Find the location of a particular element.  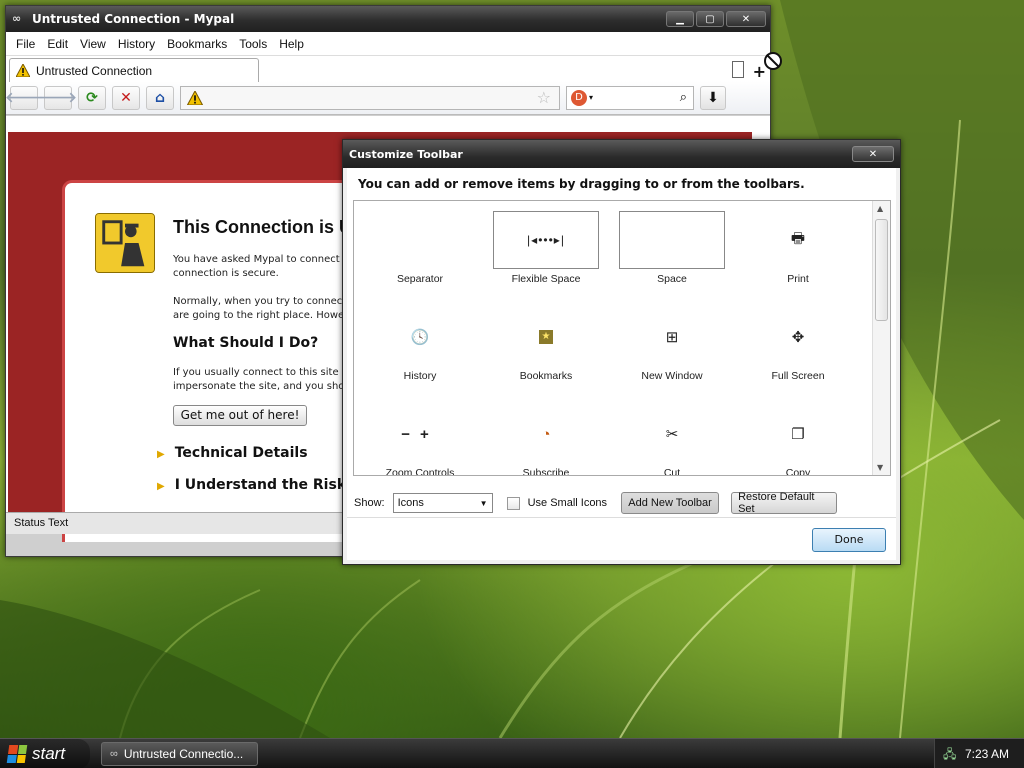

palette-item-flexible-space: |◂•••▸| Flexible Space is located at coordinates (546, 248).